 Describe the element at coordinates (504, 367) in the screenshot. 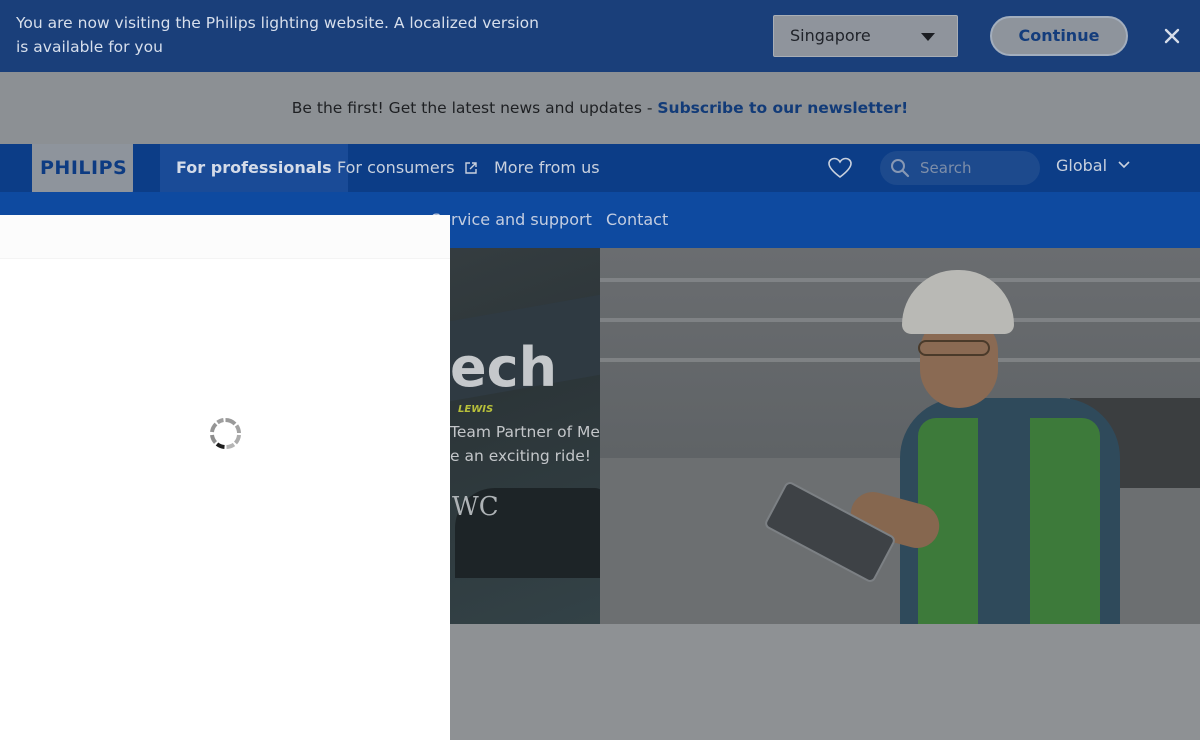

I see `hero-title: ech` at that location.